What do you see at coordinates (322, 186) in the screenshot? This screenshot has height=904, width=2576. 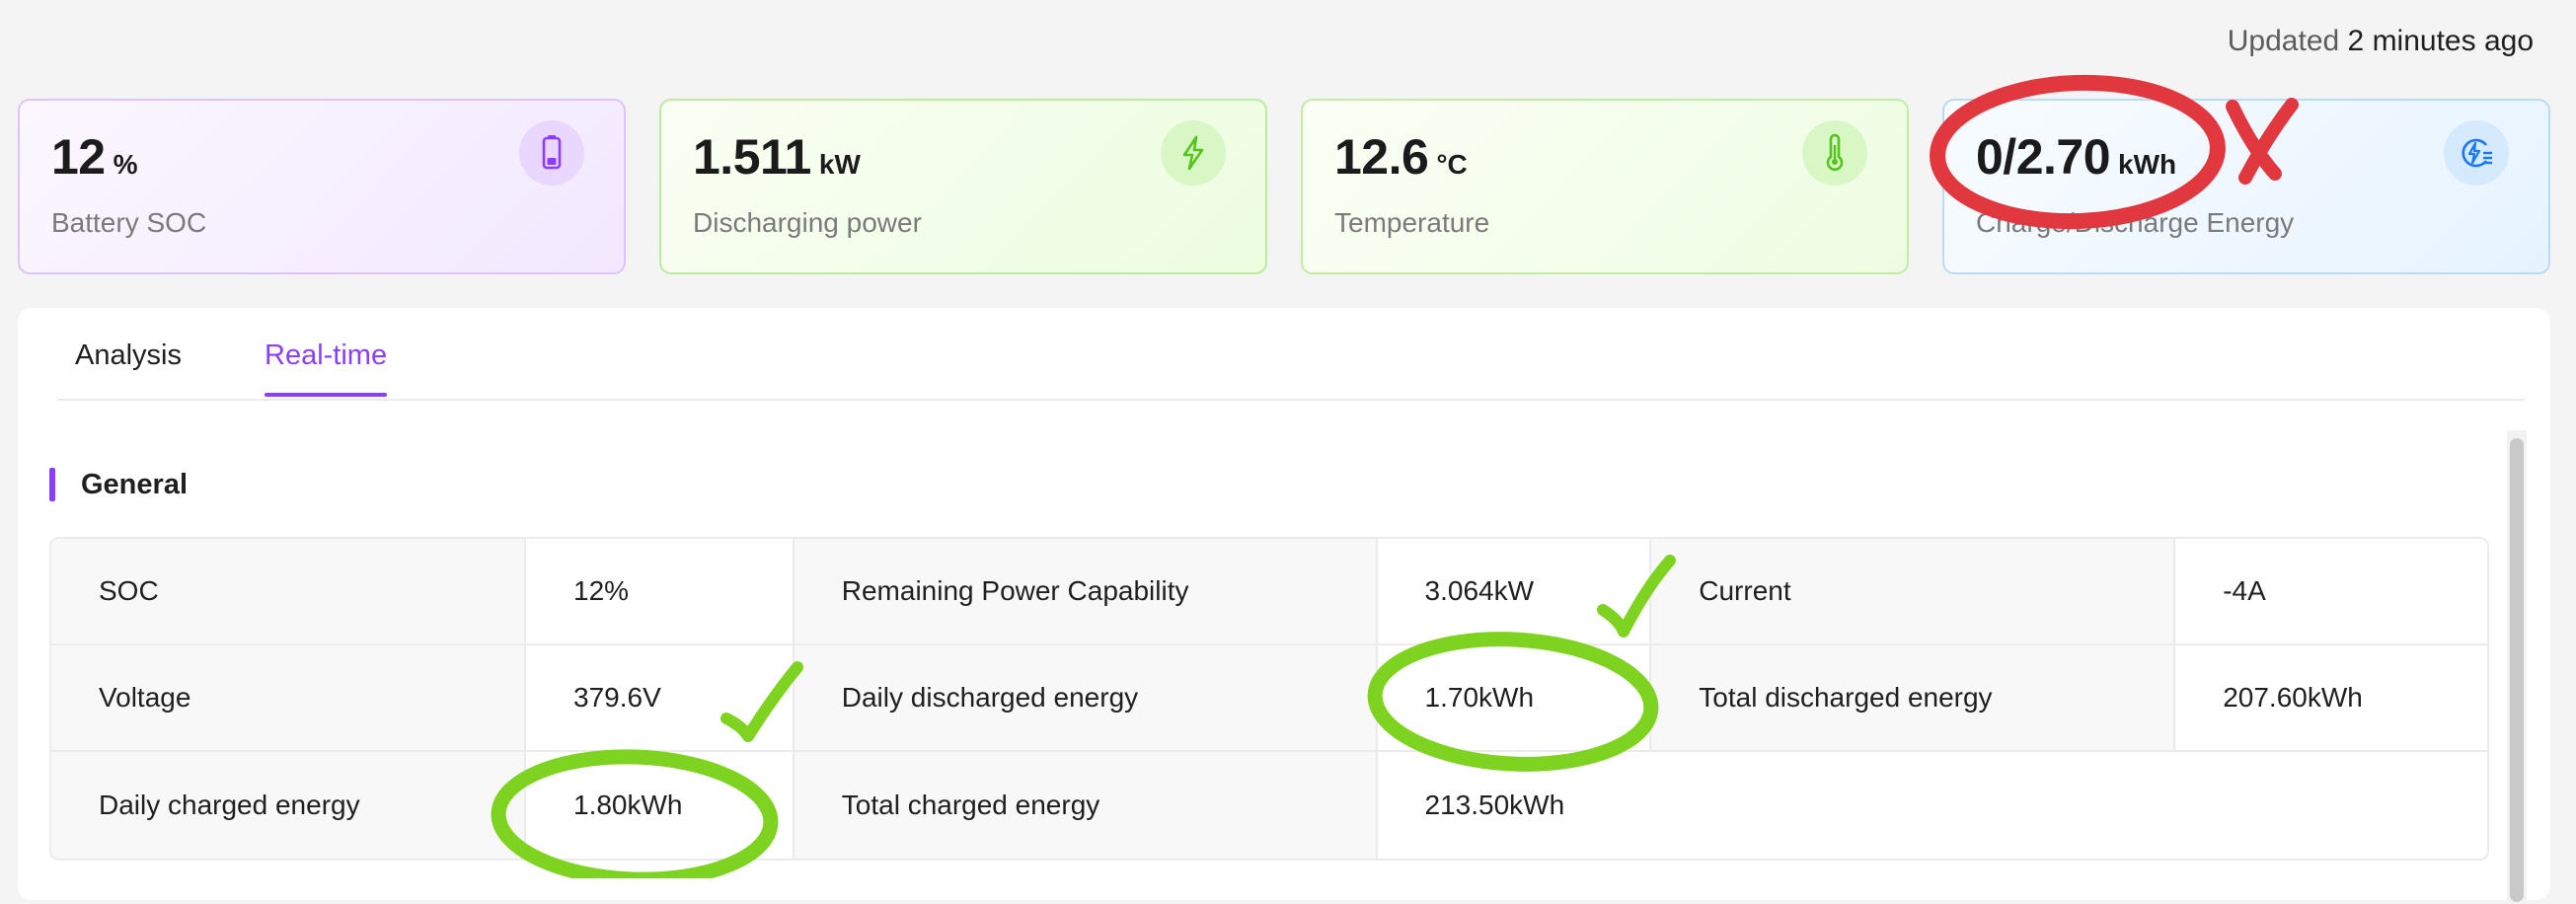 I see `battery-soc-card: 12 % Battery SOC` at bounding box center [322, 186].